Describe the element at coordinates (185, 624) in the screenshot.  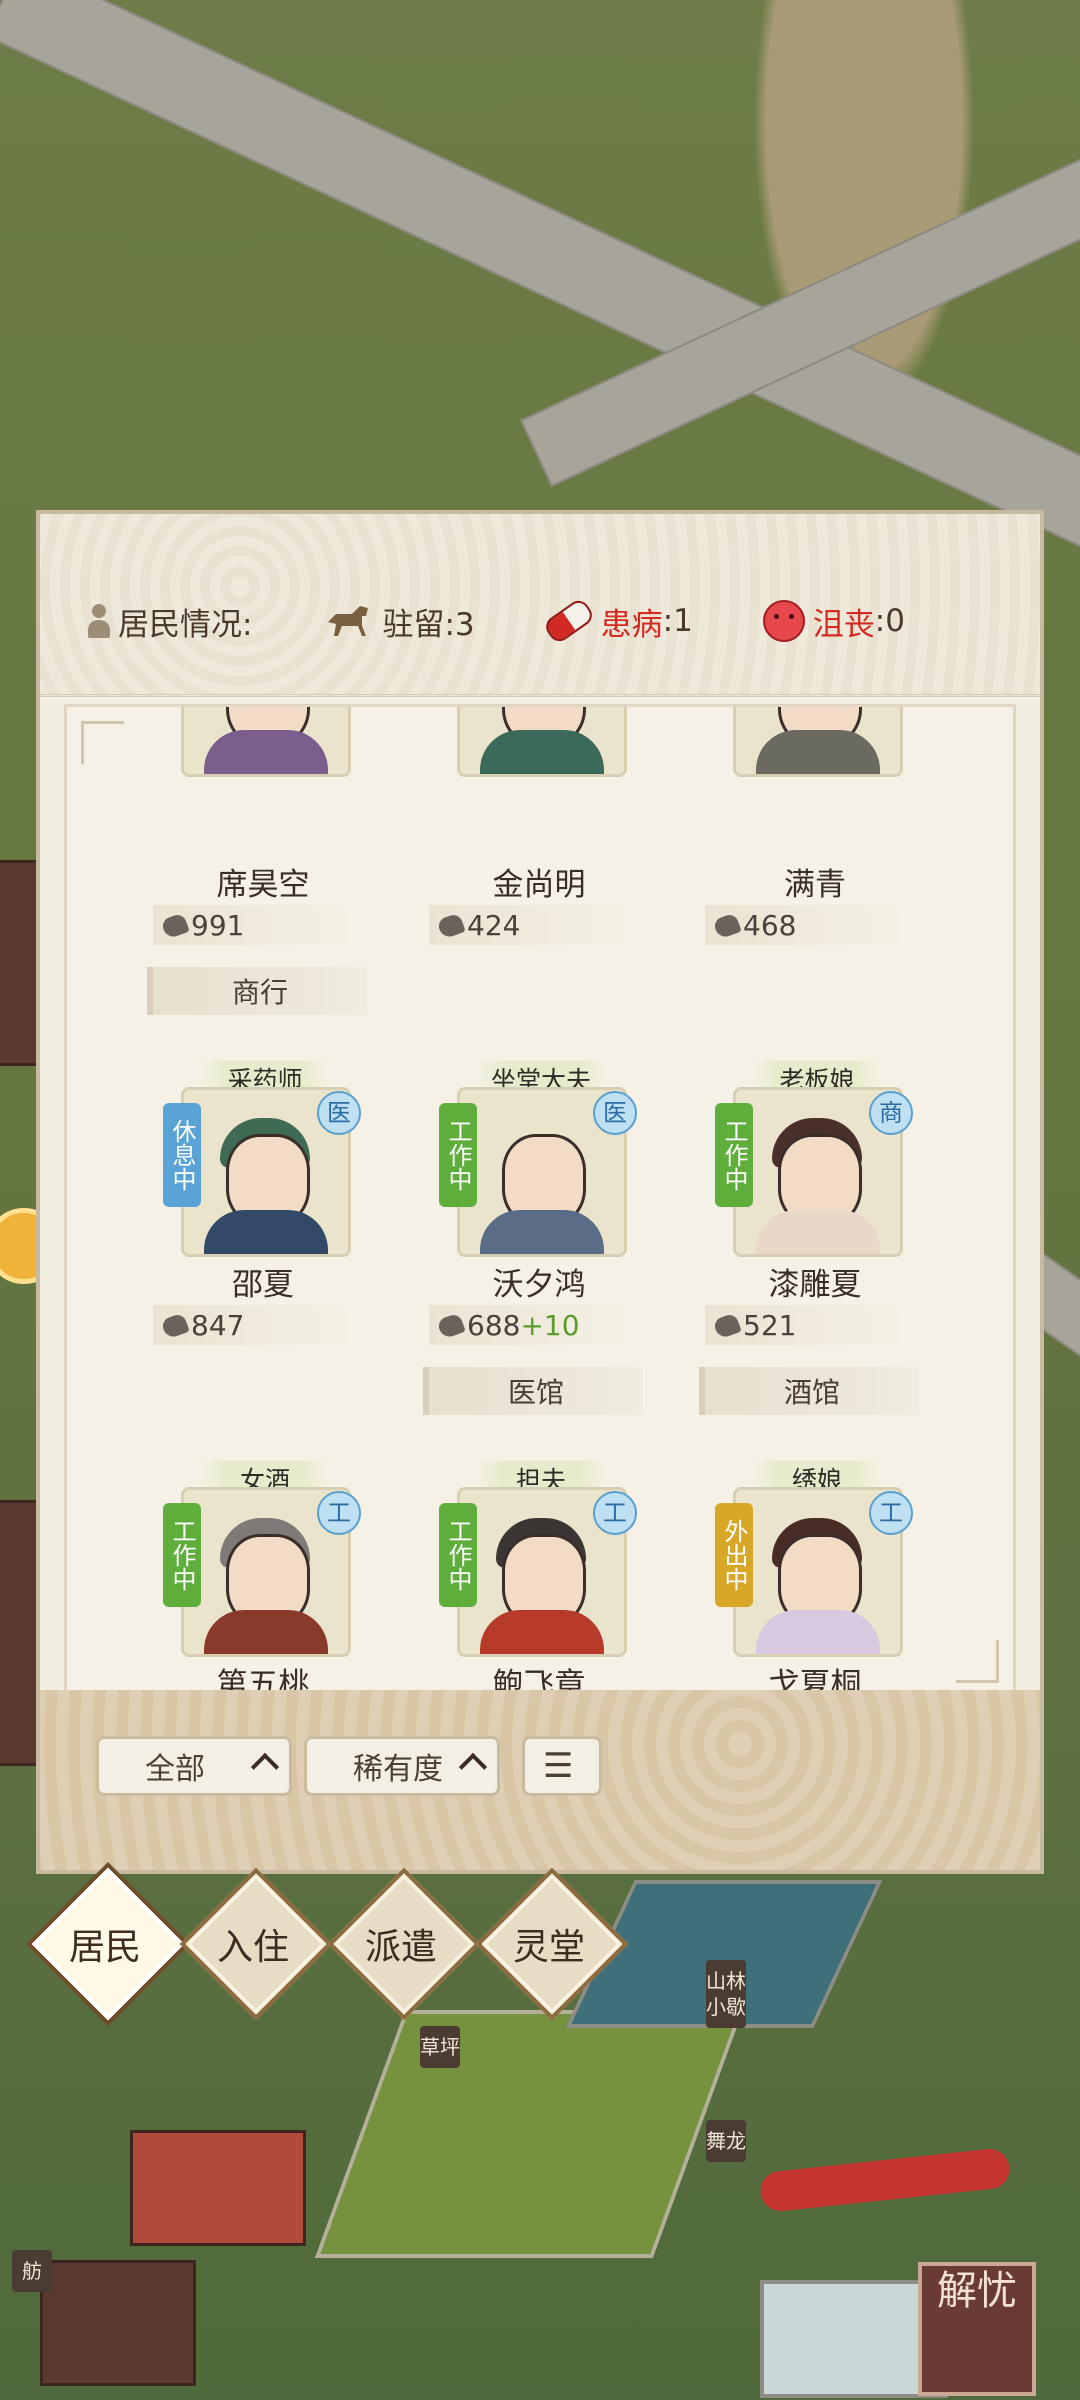
I see `resident-label-text: 居民情况:` at that location.